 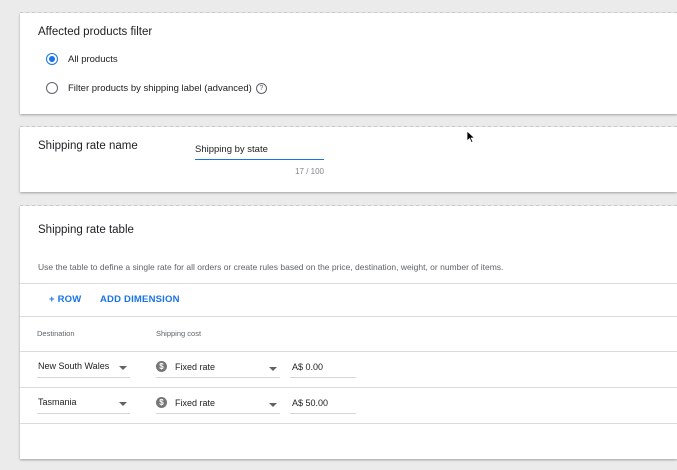 I want to click on table-row: Tasmania $ Fixed rate A$ 50.00, so click(x=348, y=405).